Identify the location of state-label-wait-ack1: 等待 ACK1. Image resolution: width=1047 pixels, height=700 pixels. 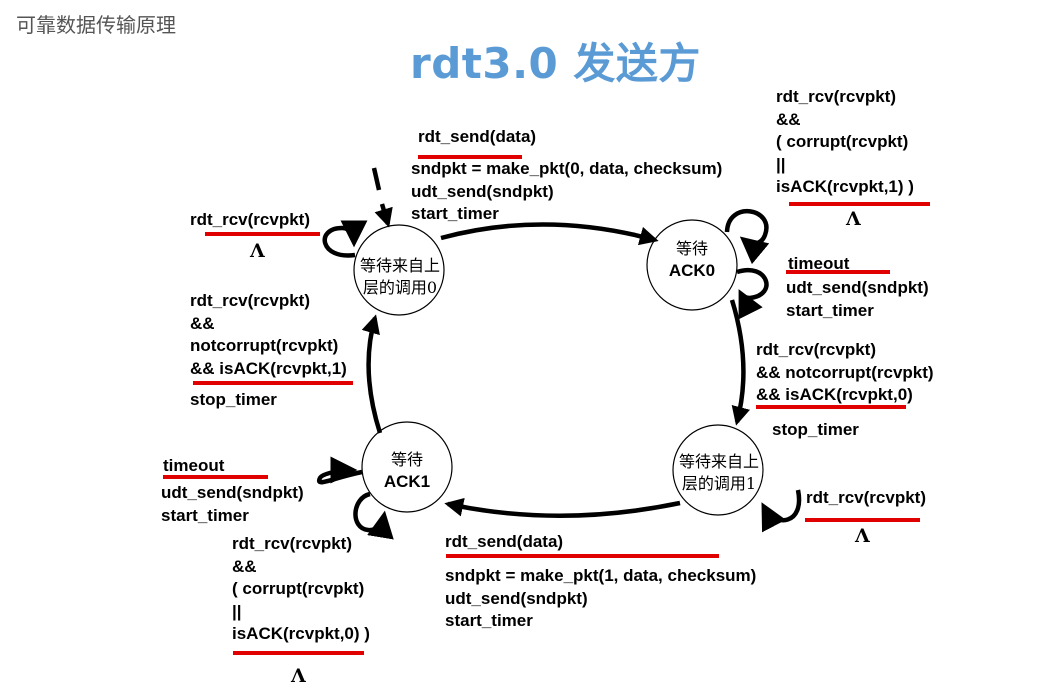
(407, 470).